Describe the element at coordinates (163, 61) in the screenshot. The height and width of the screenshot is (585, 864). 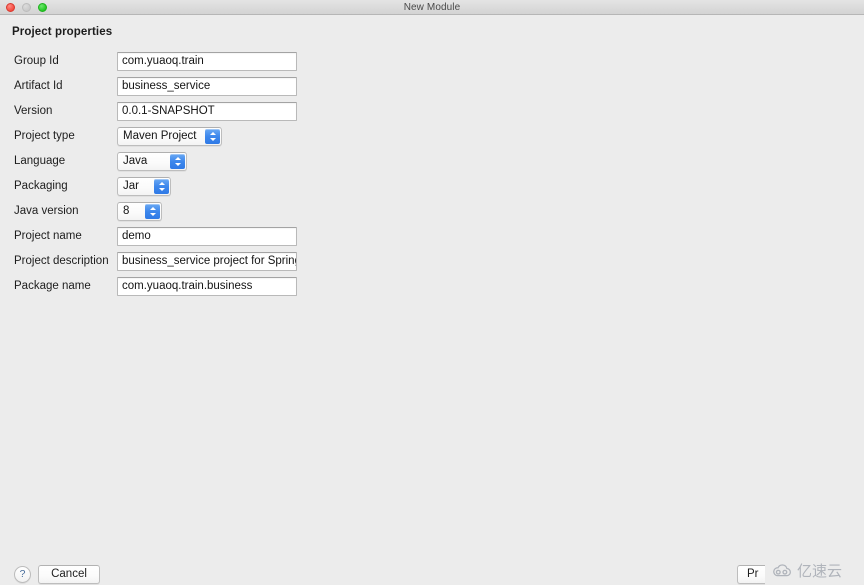
I see `group-id-value: com.yuaoq.train` at that location.